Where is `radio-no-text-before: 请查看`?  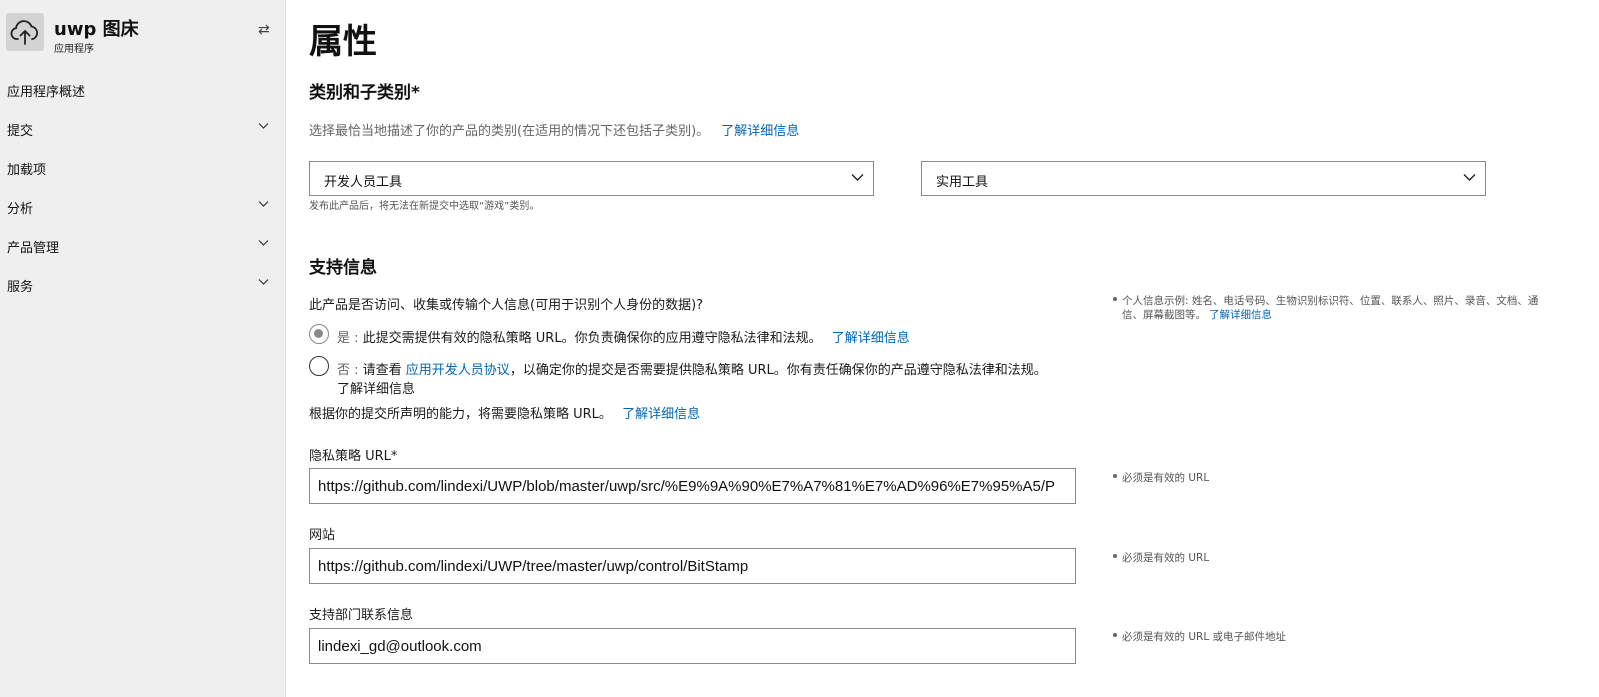 radio-no-text-before: 请查看 is located at coordinates (384, 370).